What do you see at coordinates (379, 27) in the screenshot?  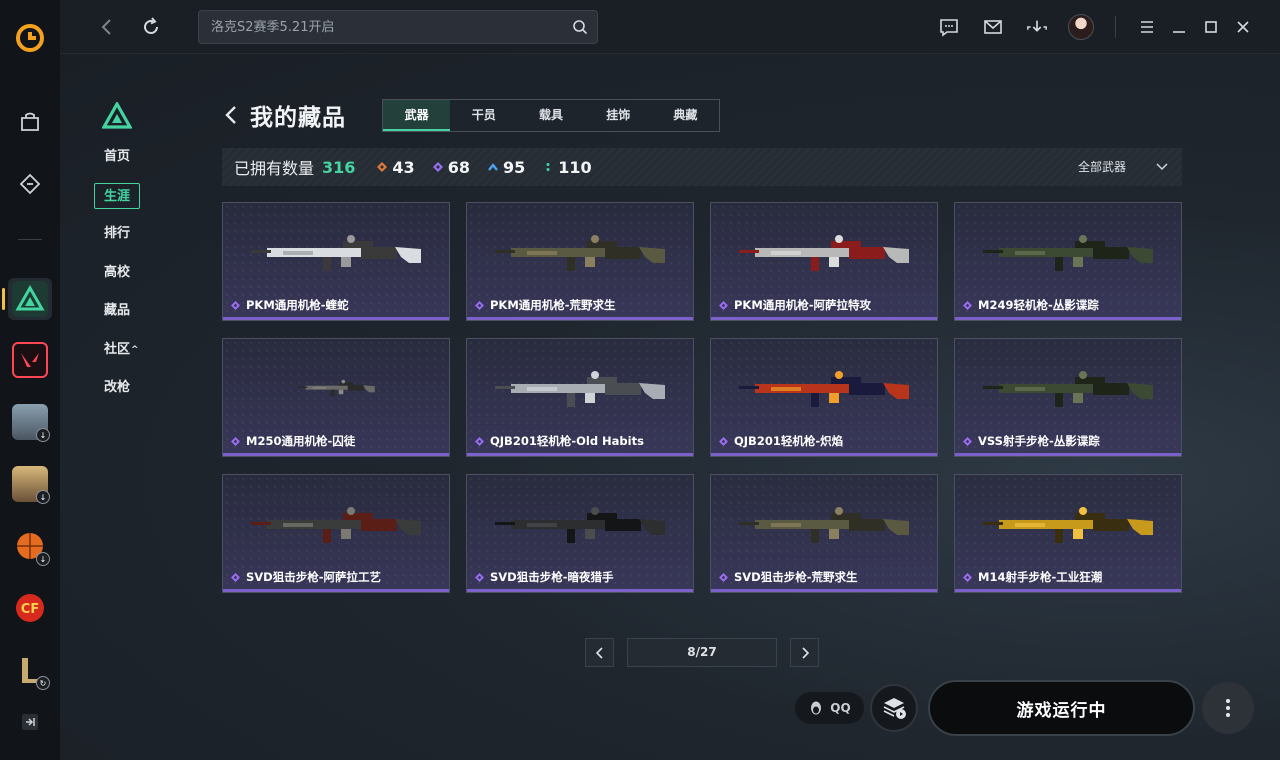 I see `search-input` at bounding box center [379, 27].